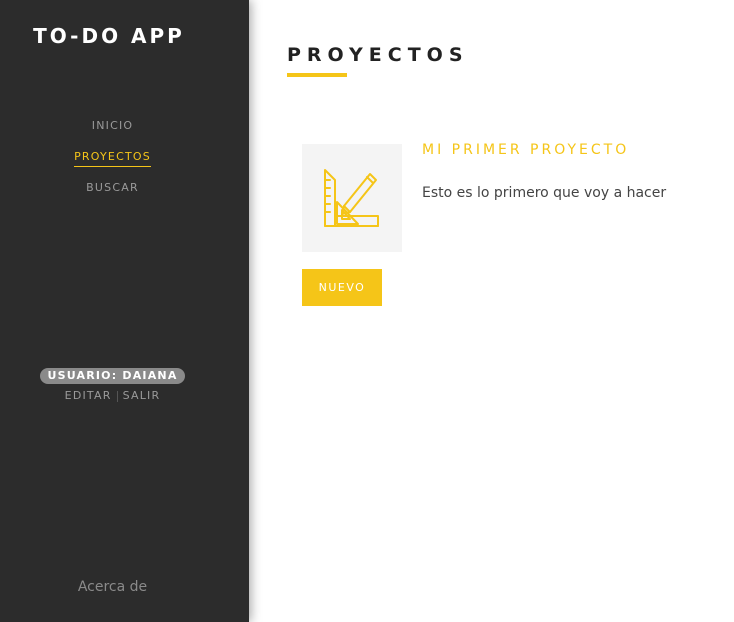  What do you see at coordinates (112, 187) in the screenshot?
I see `nav-item-label: BUSCAR` at bounding box center [112, 187].